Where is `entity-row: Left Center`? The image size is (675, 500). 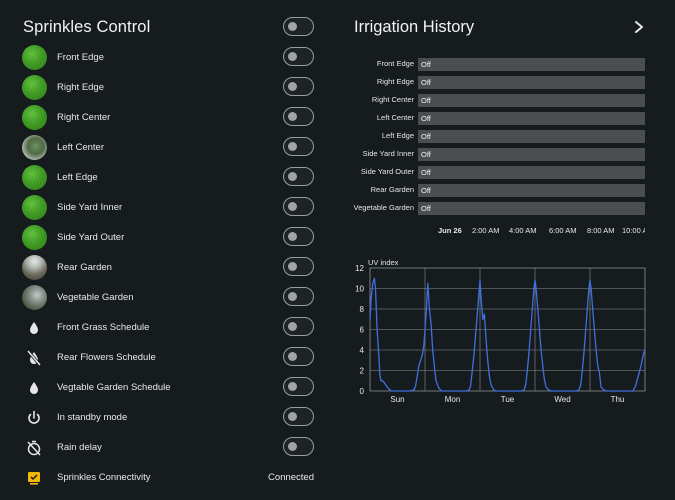
entity-row: Left Center is located at coordinates (169, 148).